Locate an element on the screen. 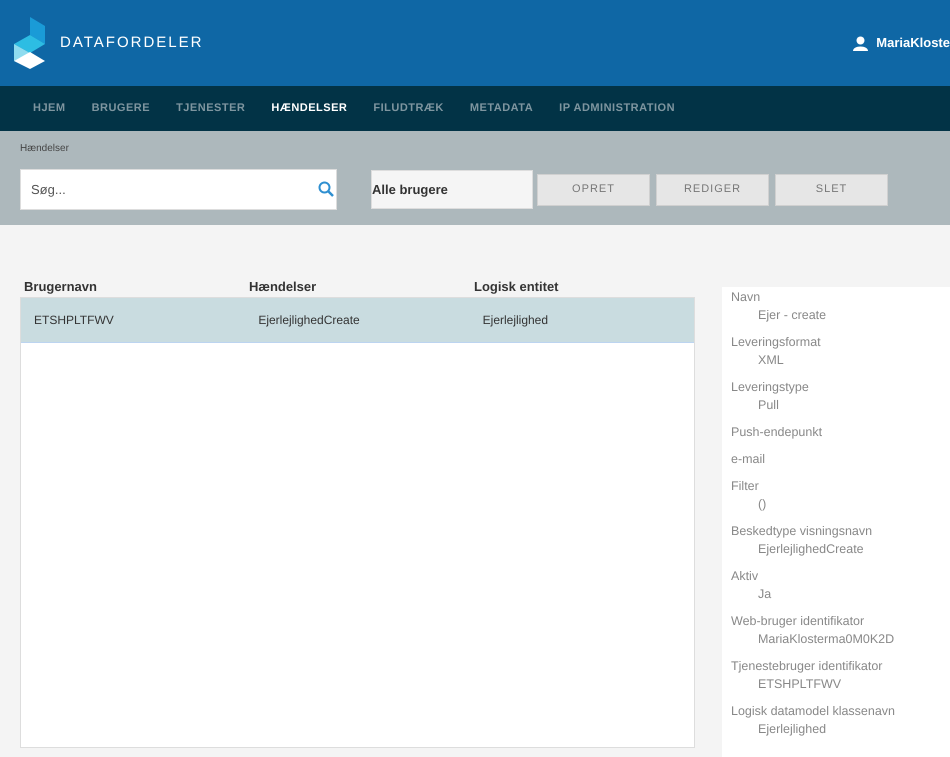 Image resolution: width=950 pixels, height=757 pixels. detail-label: Web-bruger identifikator is located at coordinates (798, 621).